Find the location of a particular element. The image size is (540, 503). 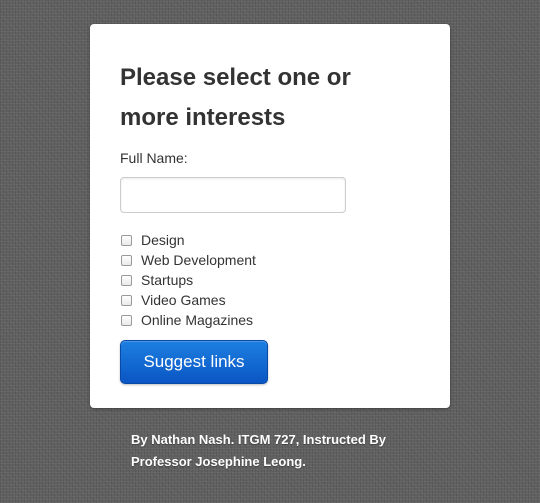

interest-label: Video Games is located at coordinates (183, 300).